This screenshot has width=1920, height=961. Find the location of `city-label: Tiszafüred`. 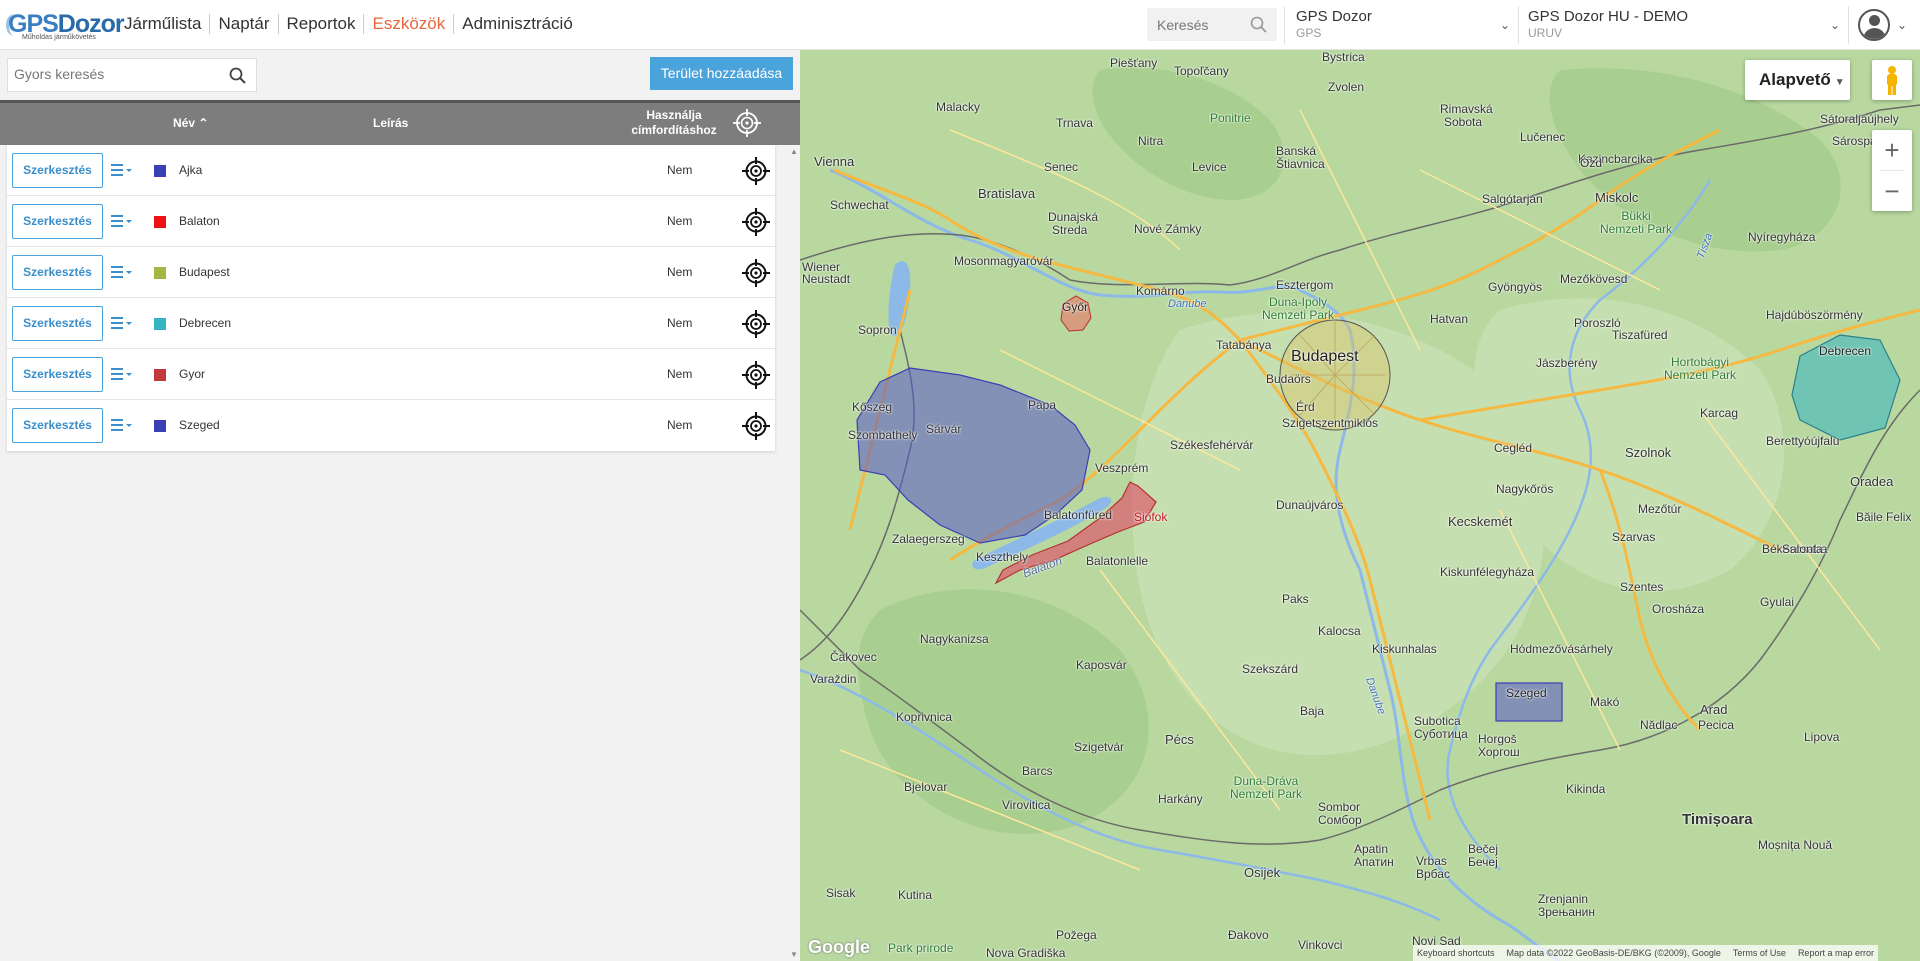

city-label: Tiszafüred is located at coordinates (1640, 335).